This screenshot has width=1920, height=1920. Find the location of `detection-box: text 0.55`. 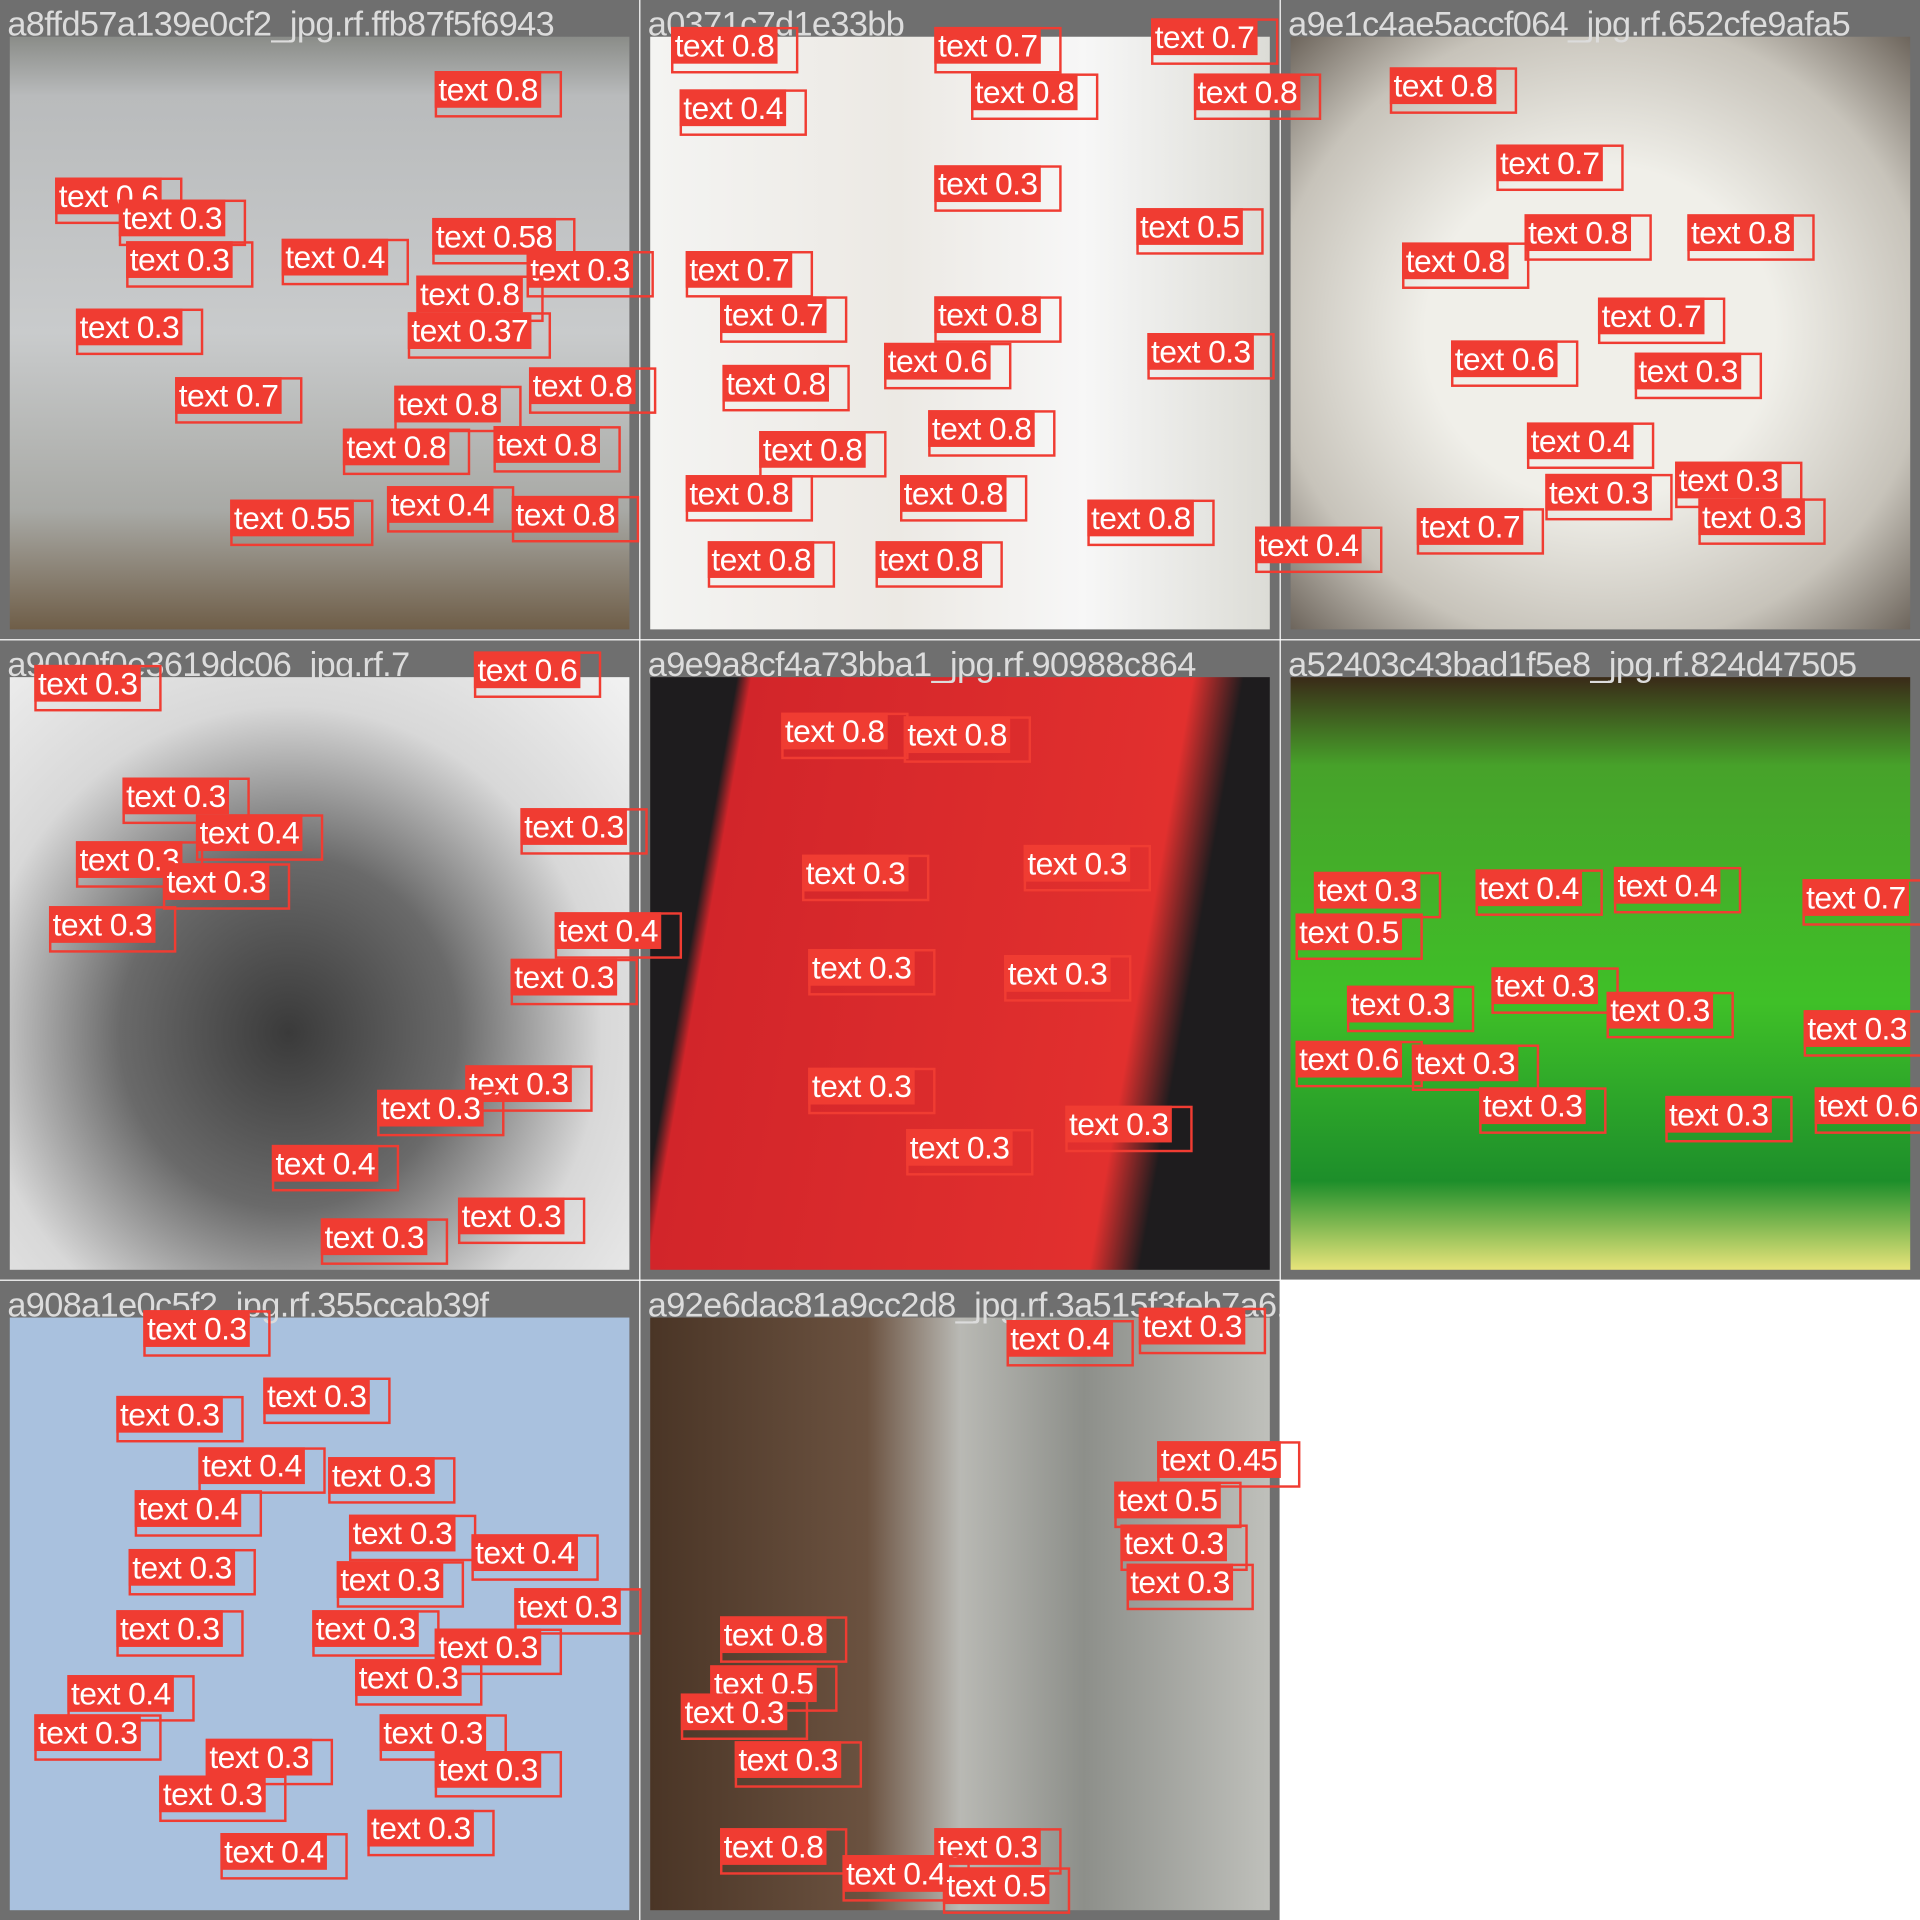

detection-box: text 0.55 is located at coordinates (301, 523).